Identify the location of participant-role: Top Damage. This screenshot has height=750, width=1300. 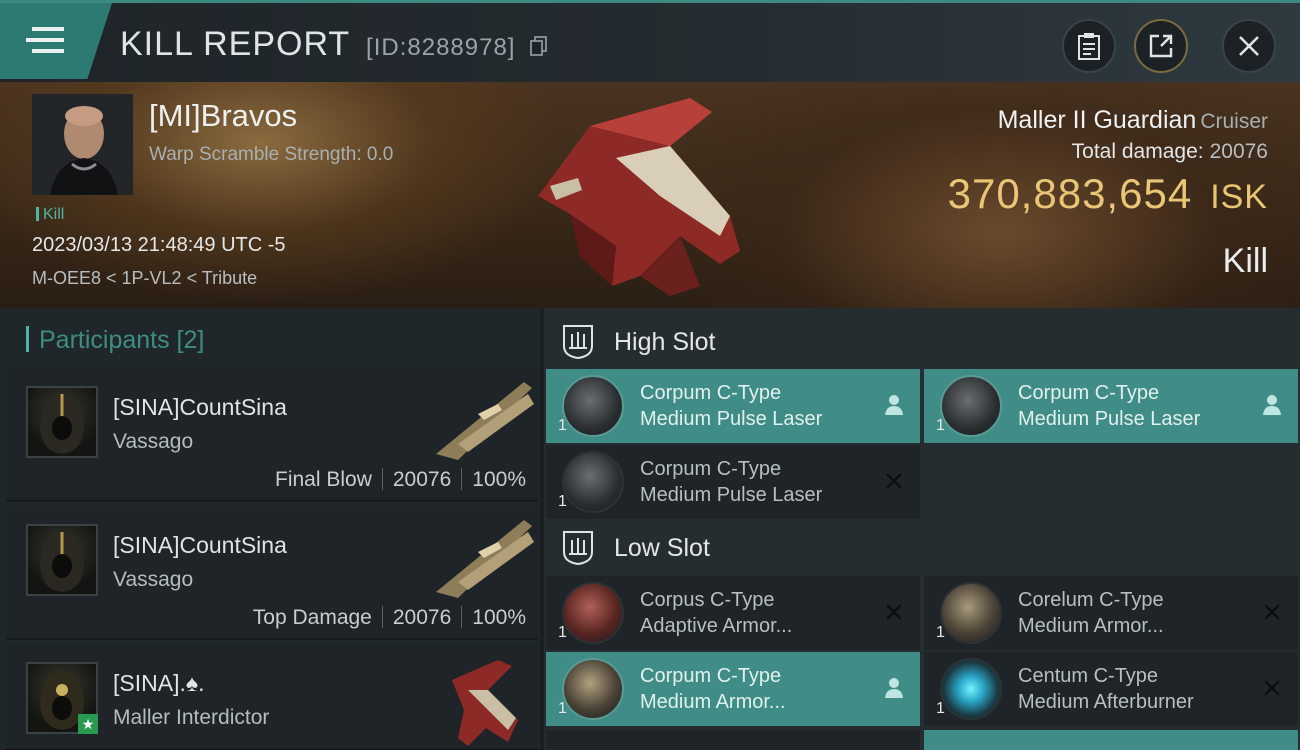
(312, 617).